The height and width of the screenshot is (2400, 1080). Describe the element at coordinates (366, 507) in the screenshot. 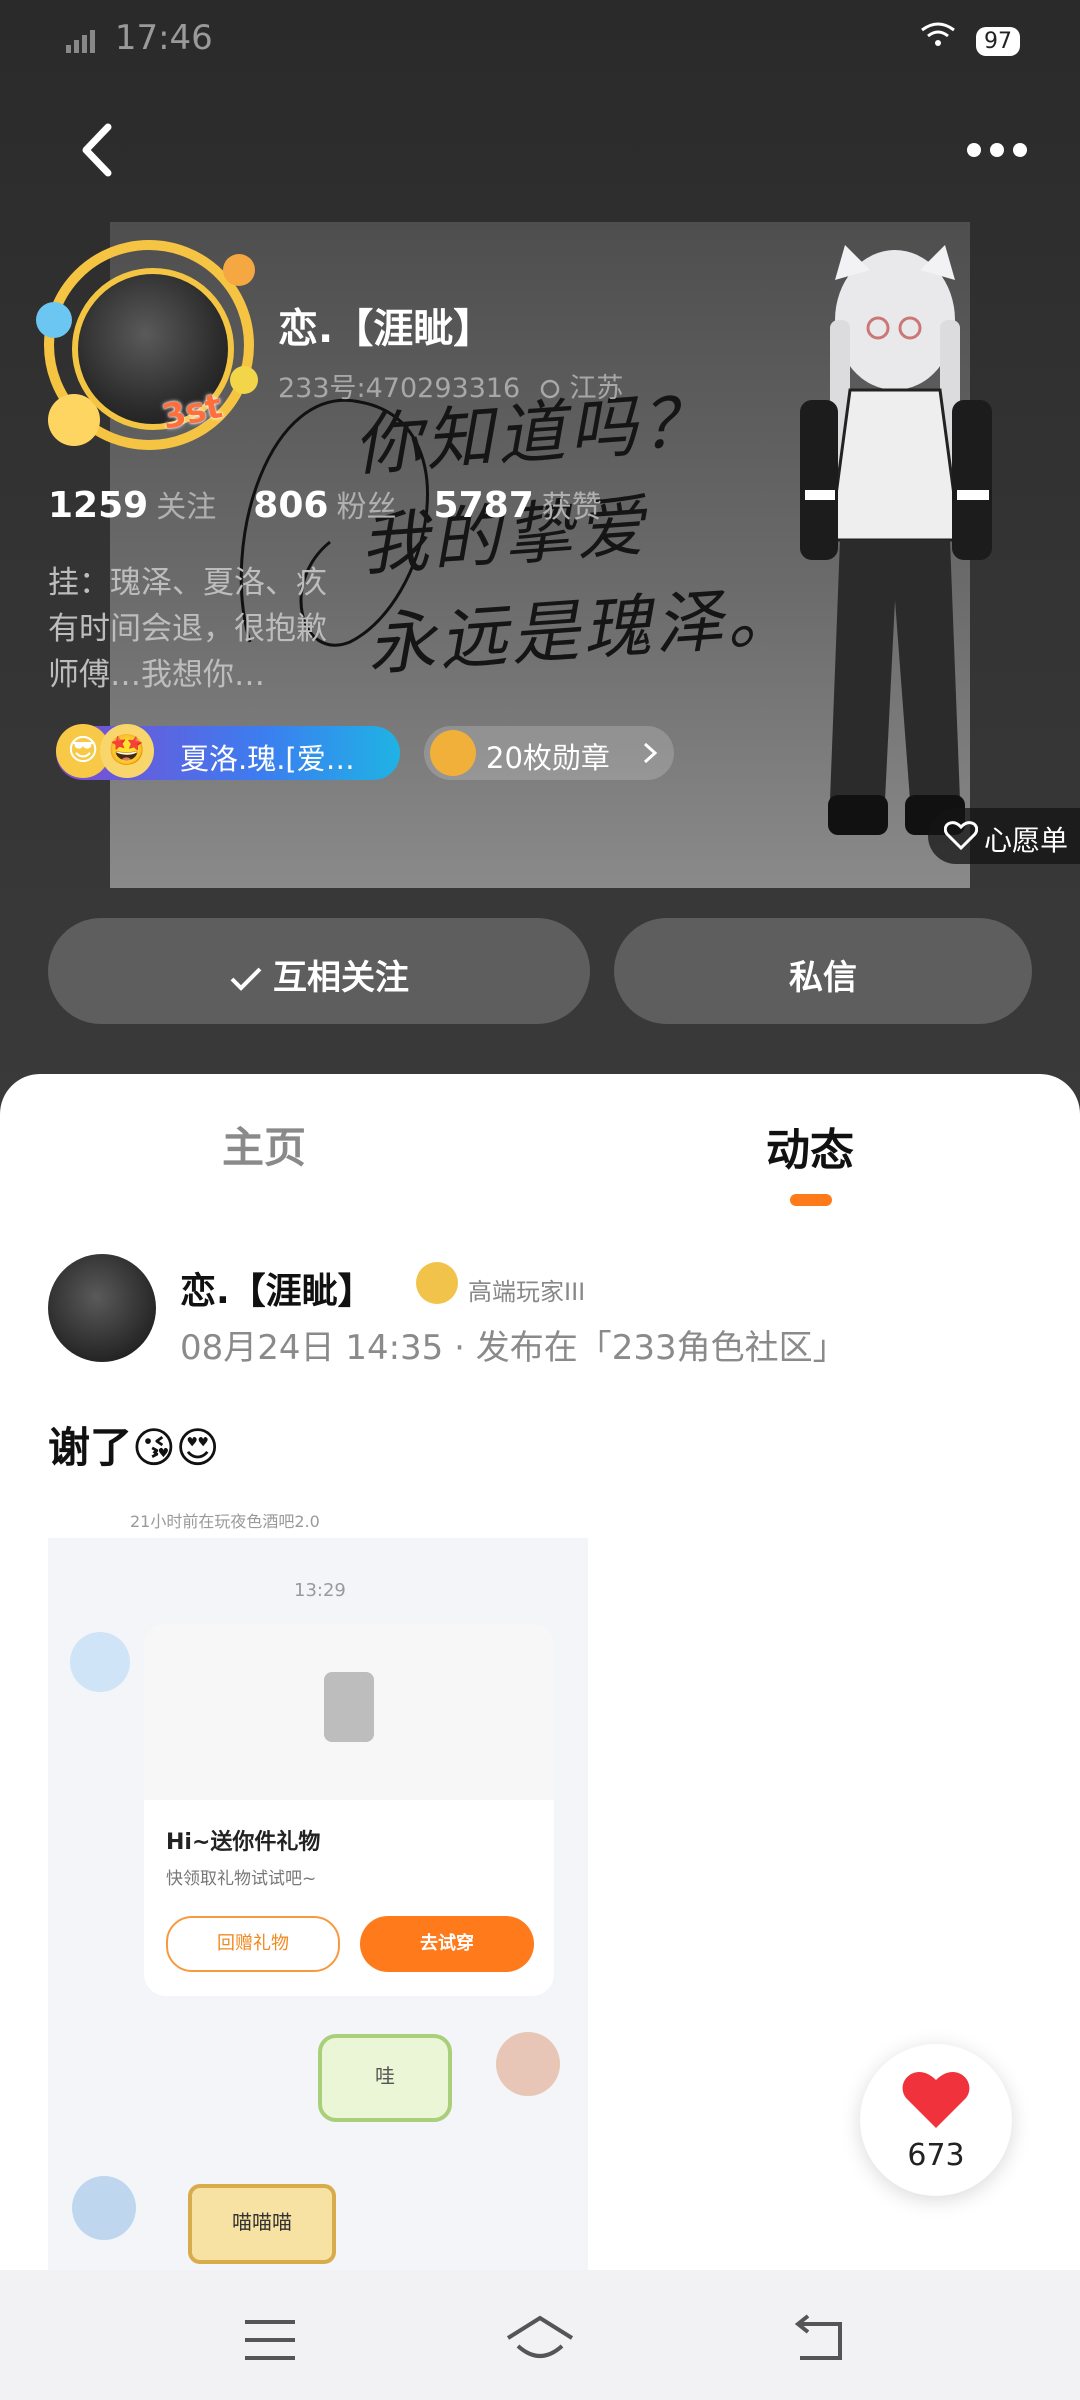

I see `stat-followers-label: 粉丝` at that location.